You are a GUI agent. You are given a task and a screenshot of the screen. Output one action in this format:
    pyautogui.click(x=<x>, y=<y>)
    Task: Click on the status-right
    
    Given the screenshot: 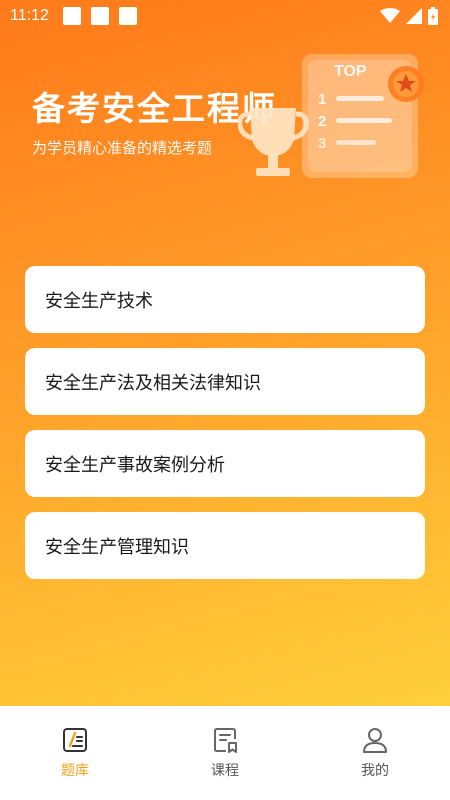 What is the action you would take?
    pyautogui.click(x=409, y=16)
    